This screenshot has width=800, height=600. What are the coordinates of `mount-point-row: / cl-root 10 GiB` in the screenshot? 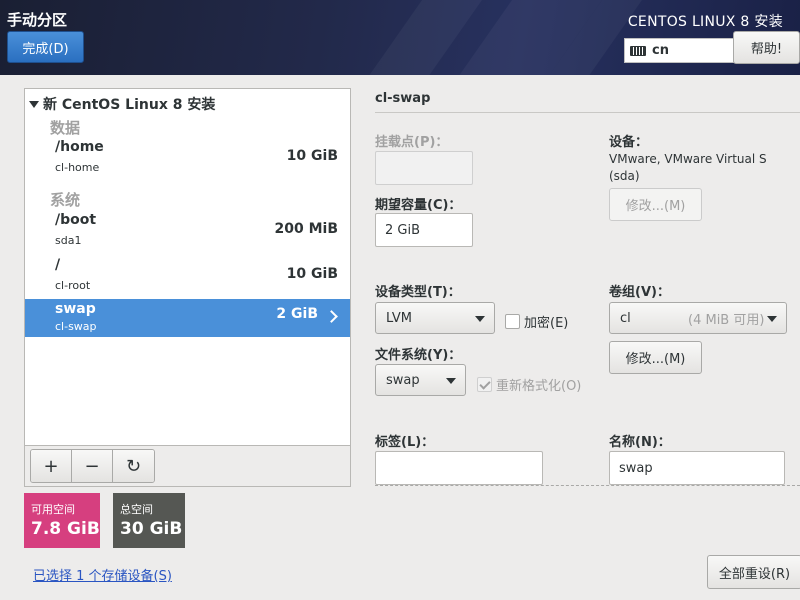 It's located at (187, 278).